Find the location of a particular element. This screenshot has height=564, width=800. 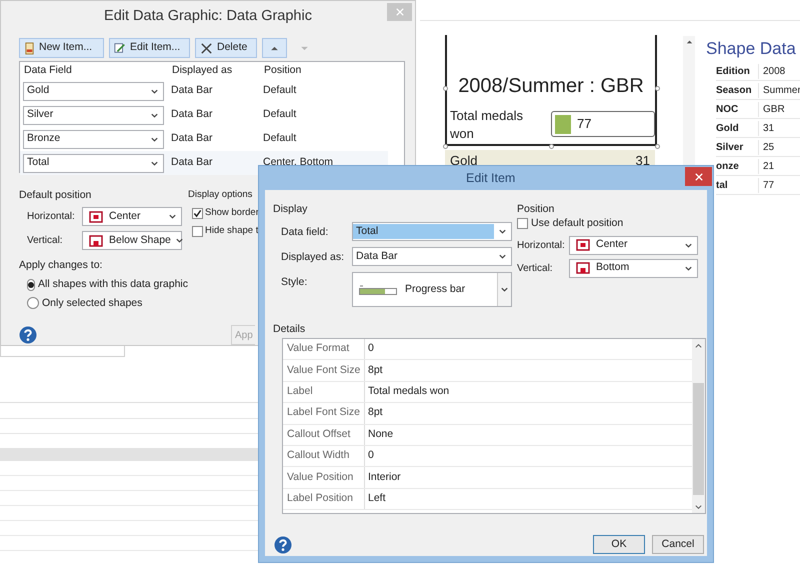

group-heading: Position is located at coordinates (536, 209).